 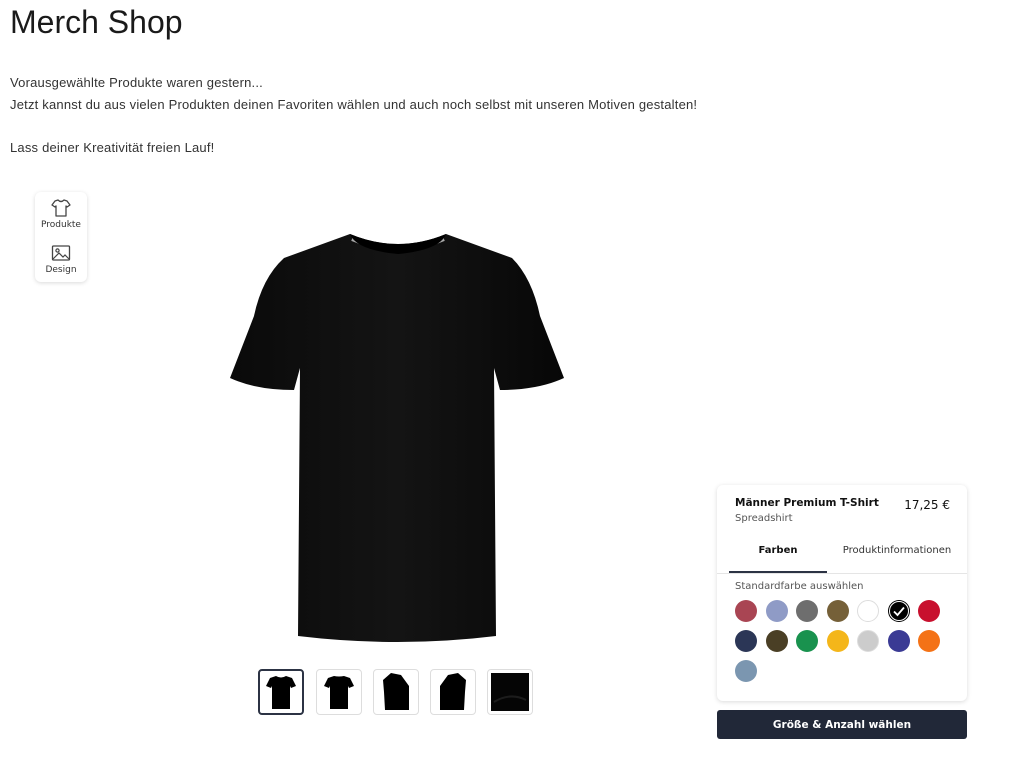 I want to click on products-tool-button: Produkte, so click(x=61, y=214).